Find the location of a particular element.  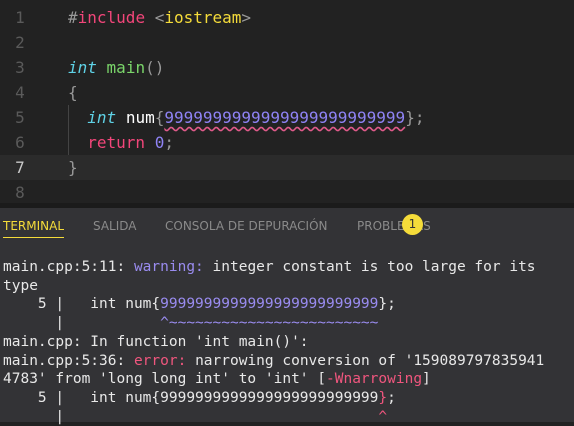

line-number: 7 is located at coordinates (20, 167).